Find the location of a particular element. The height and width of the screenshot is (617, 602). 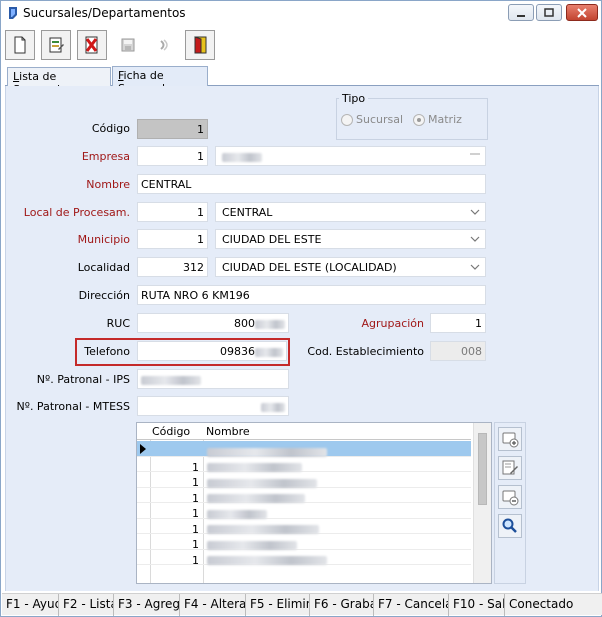

agrupacion-field: 1 is located at coordinates (458, 323).